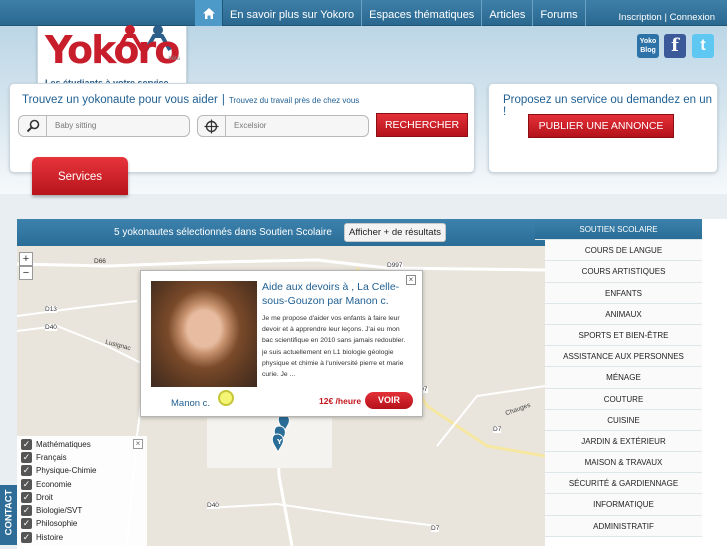 The image size is (727, 549). Describe the element at coordinates (56, 444) in the screenshot. I see `filter-item: ✓ Mathématiques` at that location.